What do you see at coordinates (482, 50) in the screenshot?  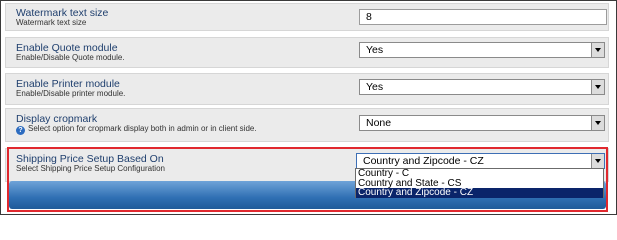 I see `enable-quote-module-select: Yes` at bounding box center [482, 50].